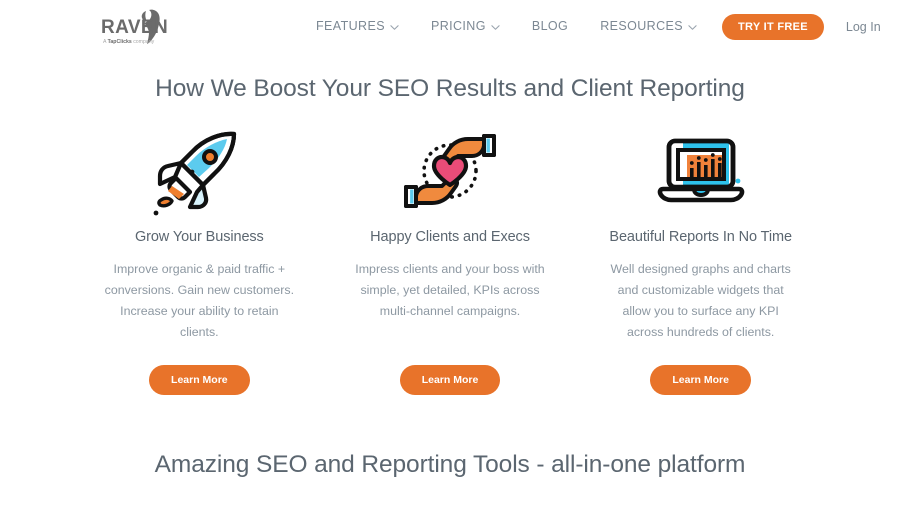  Describe the element at coordinates (350, 26) in the screenshot. I see `nav-item-features-label: FEATURES` at that location.